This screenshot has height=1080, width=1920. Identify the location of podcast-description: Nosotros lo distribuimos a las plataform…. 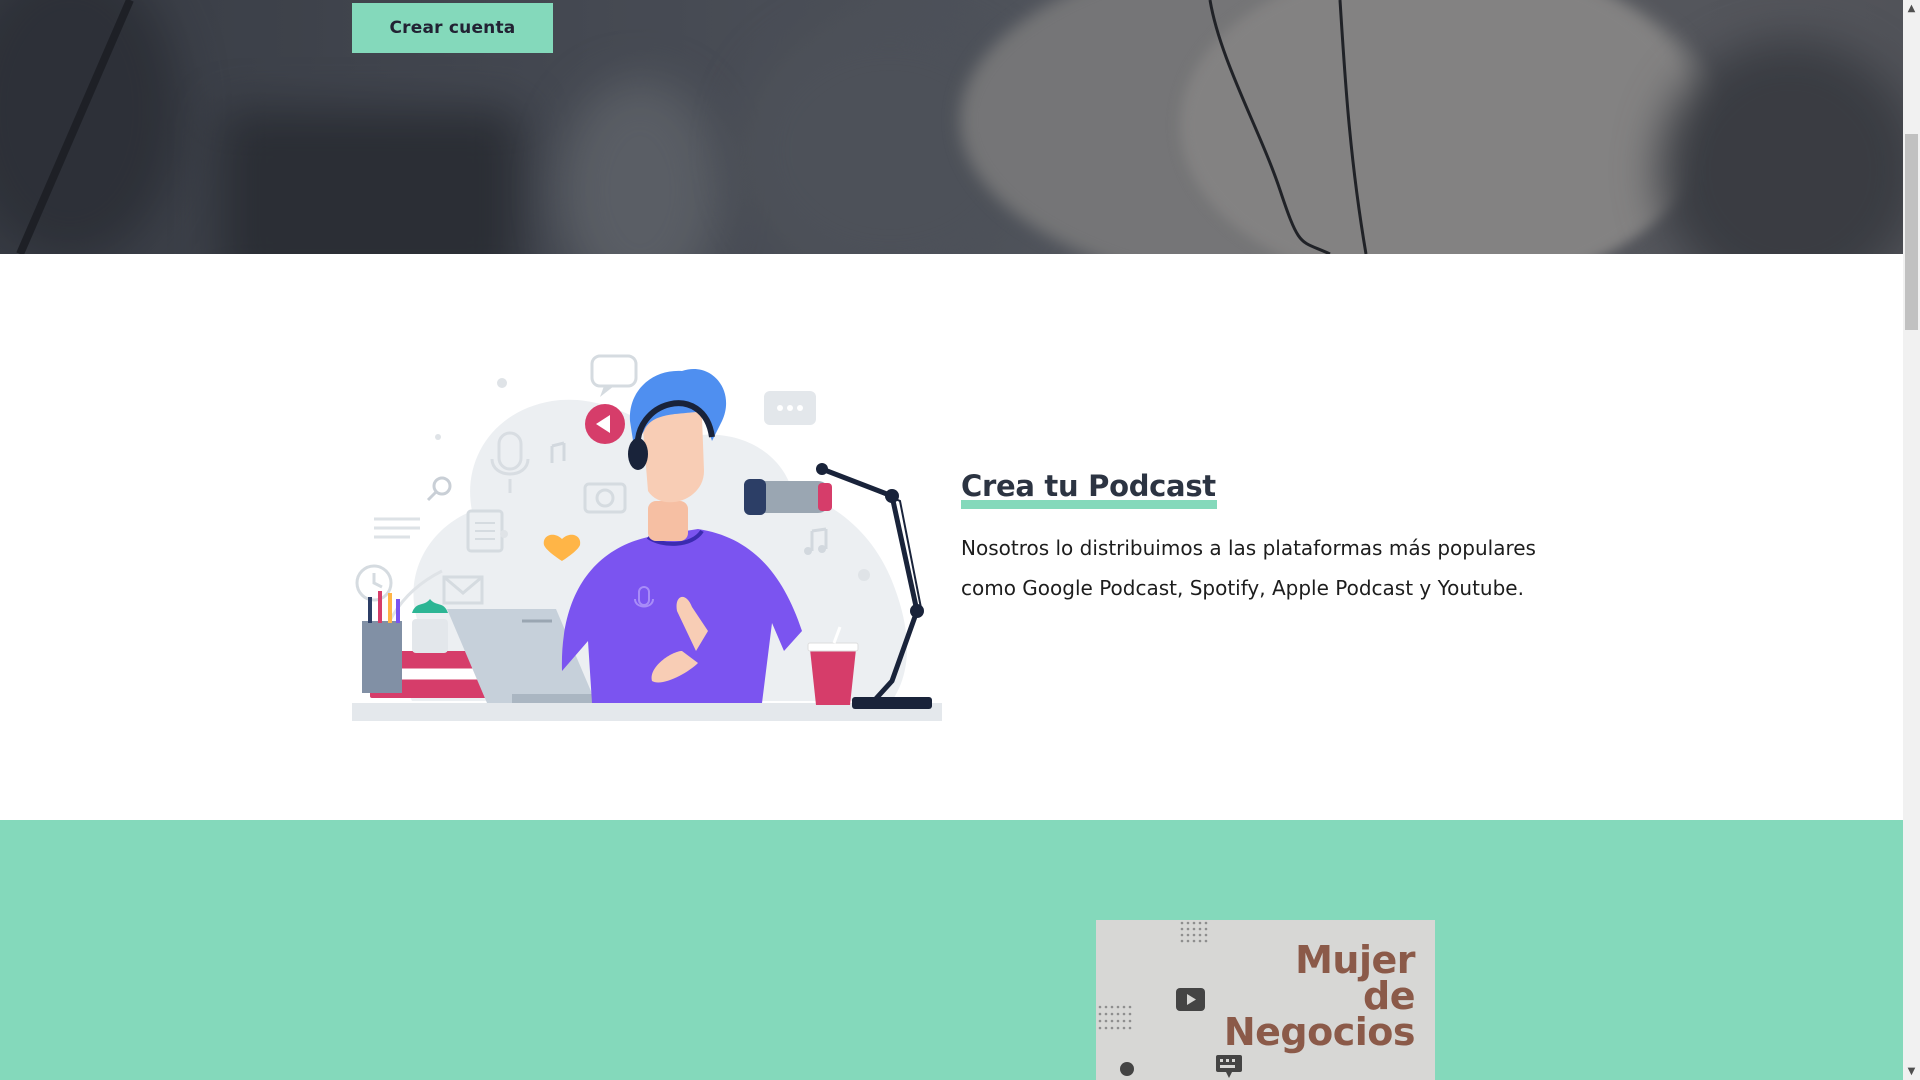
(1248, 568).